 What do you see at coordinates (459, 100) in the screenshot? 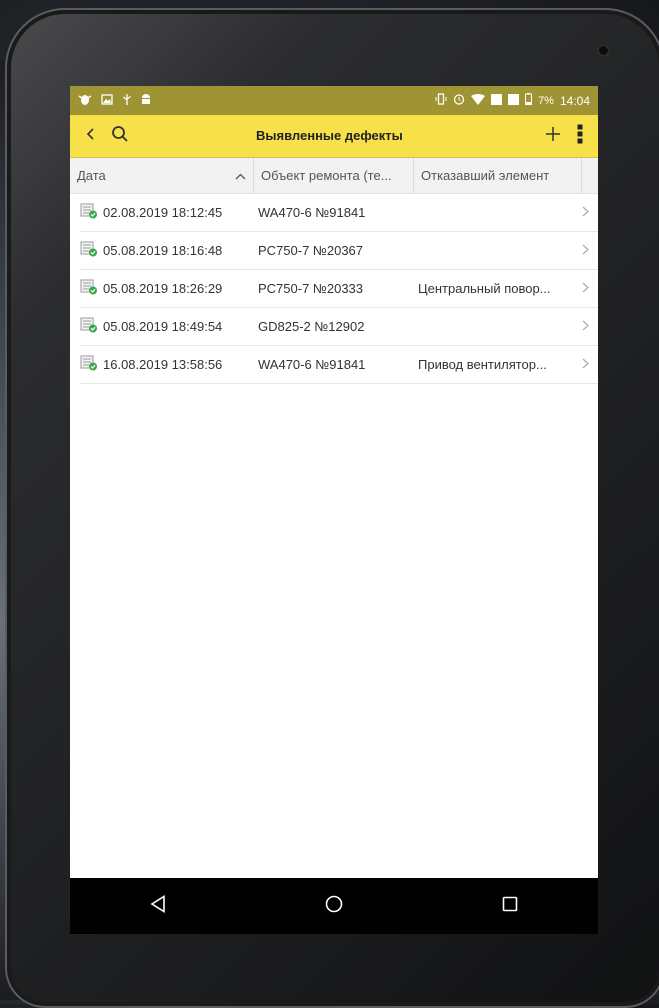
I see `alarm-icon` at bounding box center [459, 100].